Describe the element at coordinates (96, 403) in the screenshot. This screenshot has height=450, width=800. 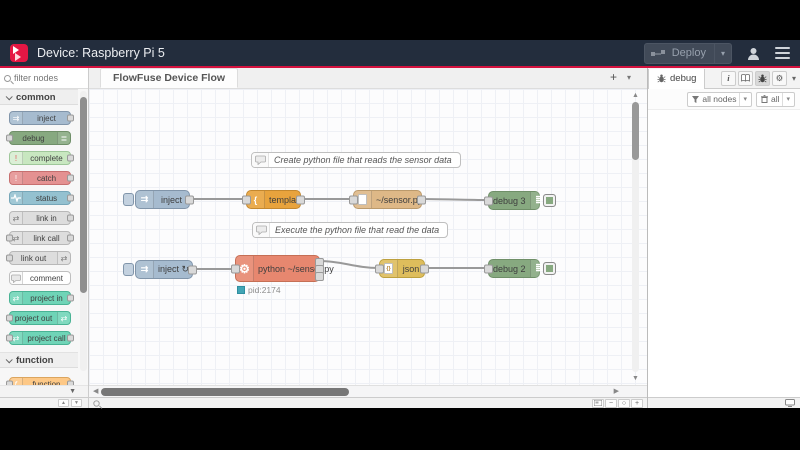
I see `canvas-search-icon` at that location.